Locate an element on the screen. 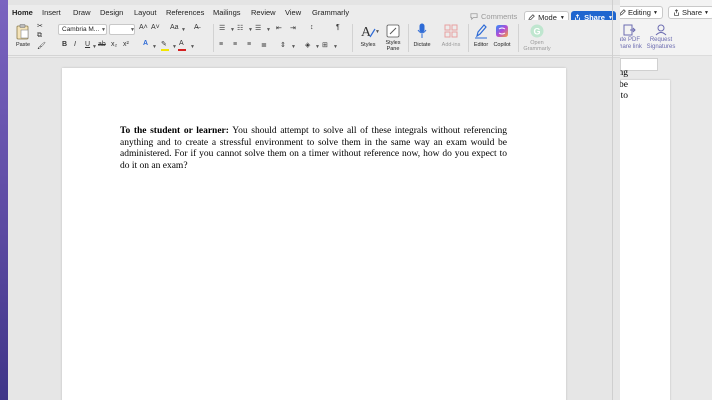 This screenshot has height=400, width=712. text-effects-icon: A is located at coordinates (145, 43).